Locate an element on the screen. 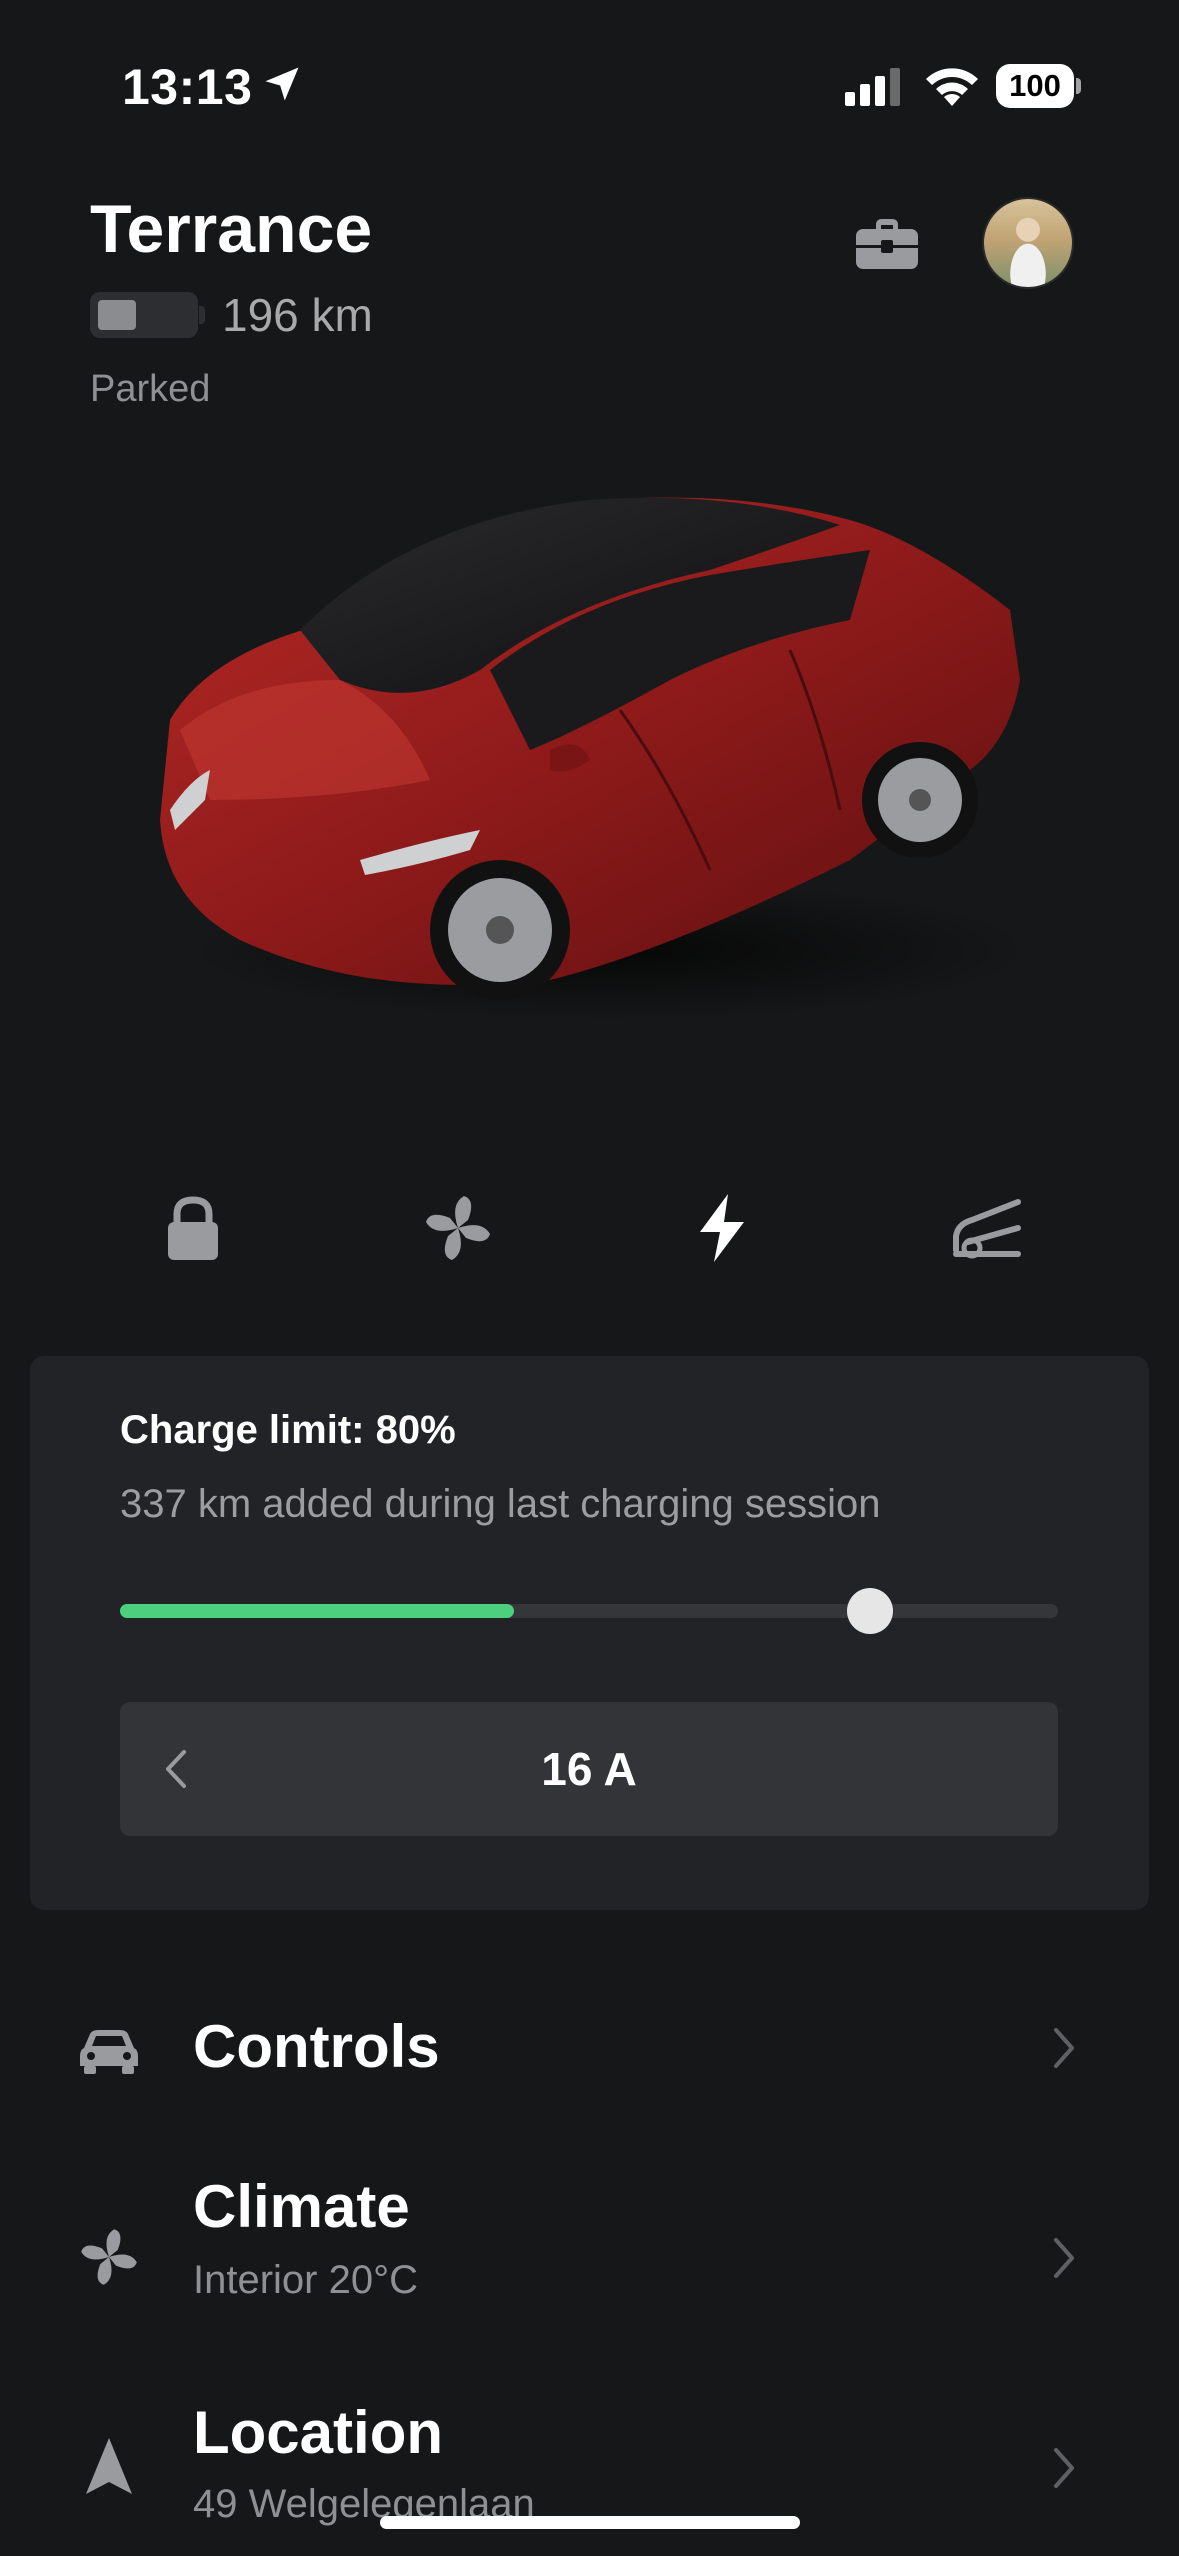 This screenshot has height=2556, width=1179. cellular-signal-icon is located at coordinates (872, 87).